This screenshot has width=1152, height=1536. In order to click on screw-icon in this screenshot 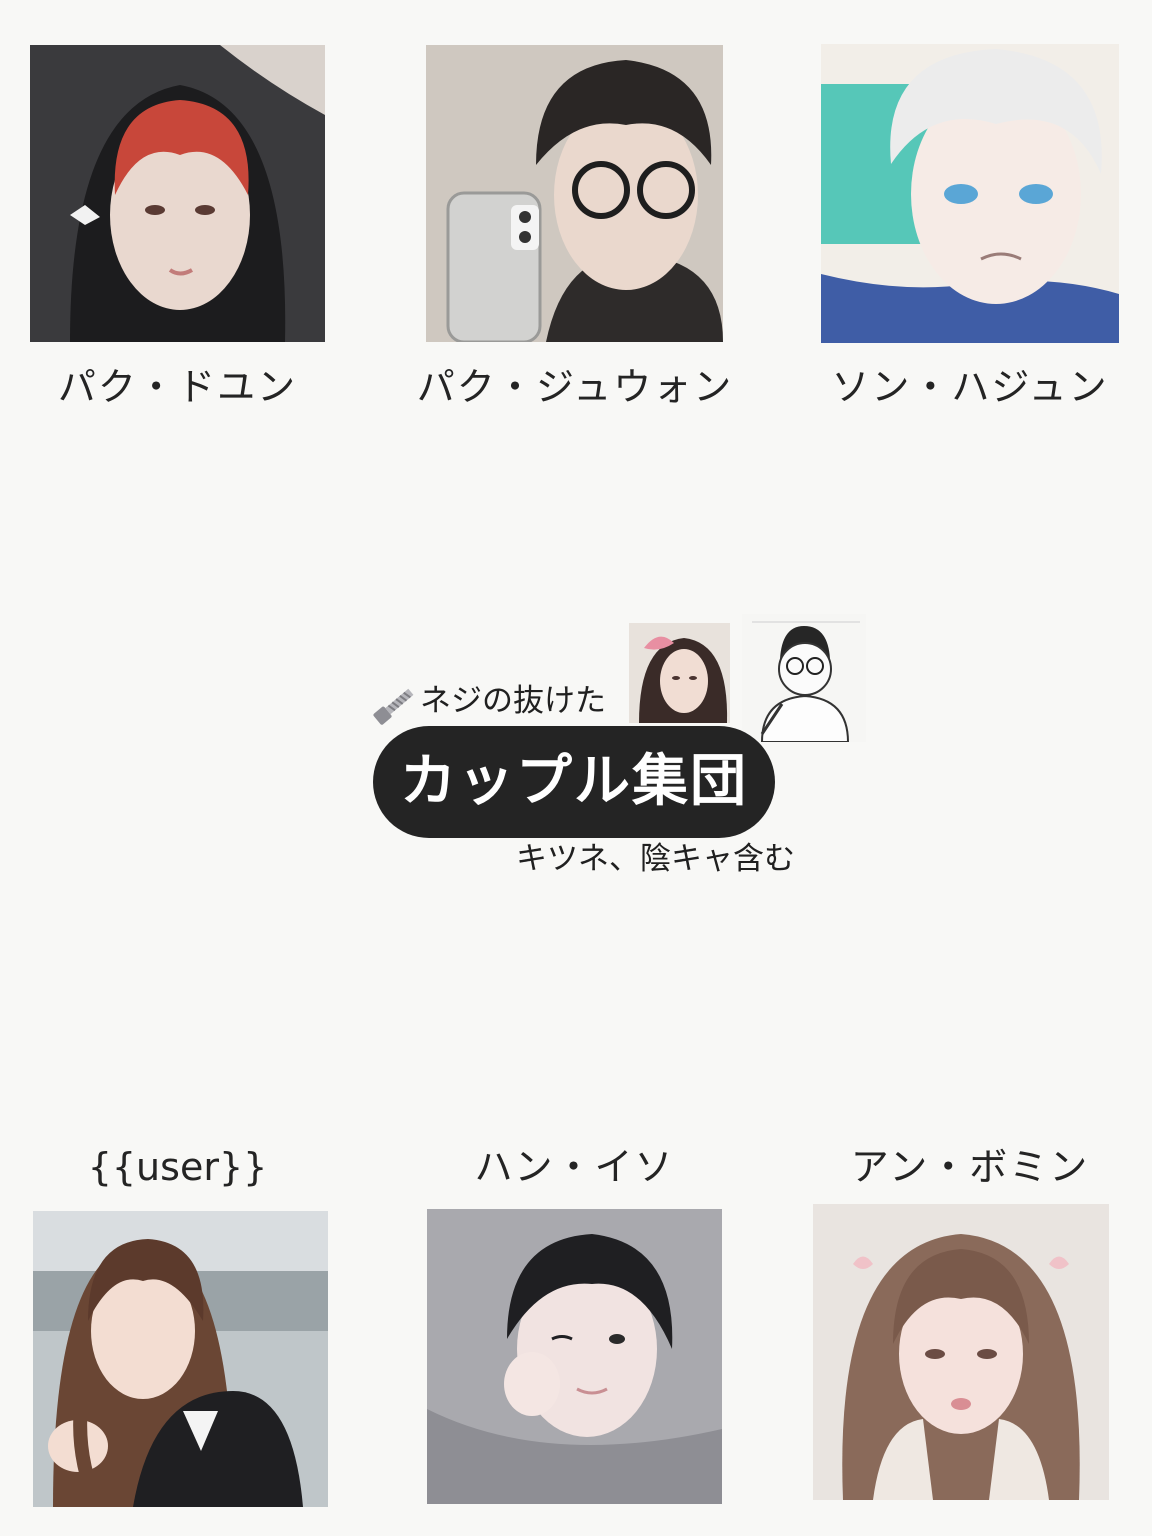, I will do `click(394, 706)`.